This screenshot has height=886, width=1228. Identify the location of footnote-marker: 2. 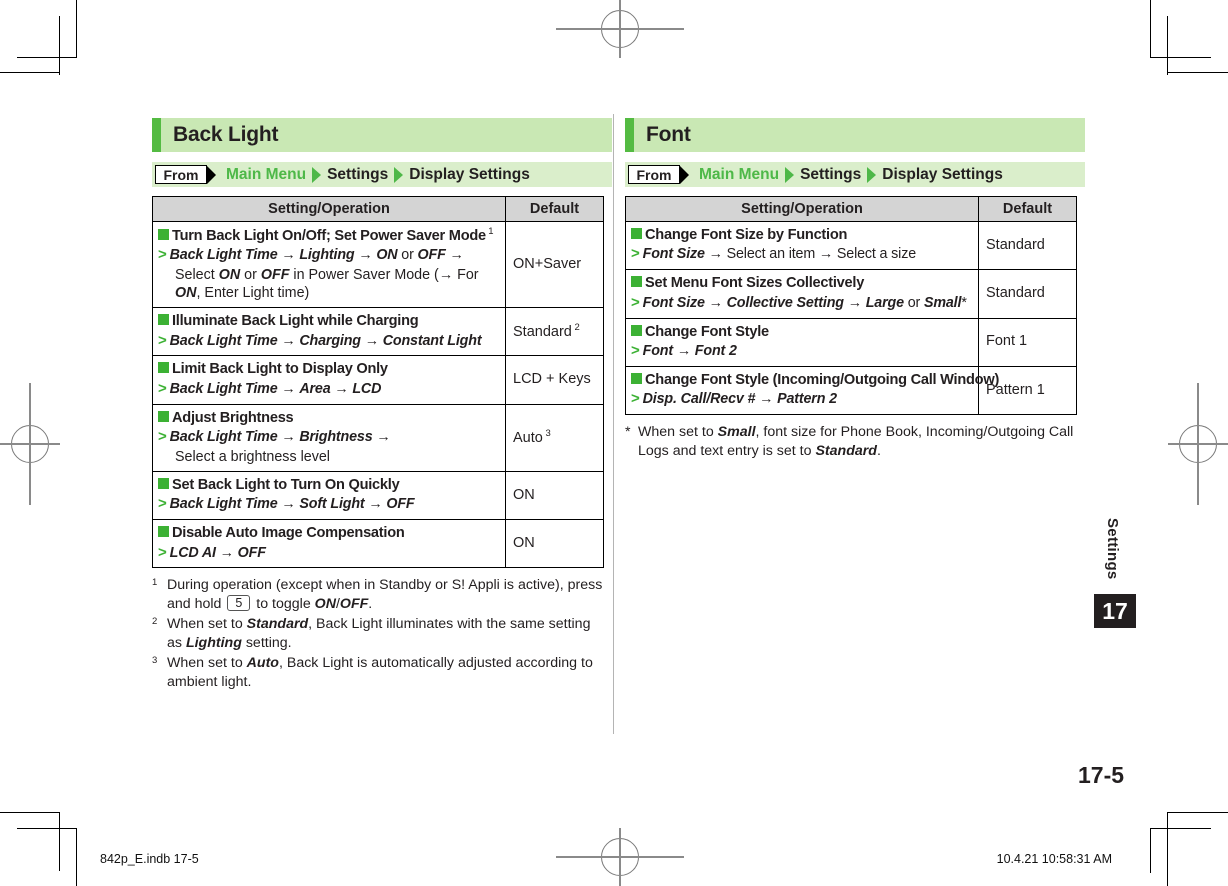
(155, 622).